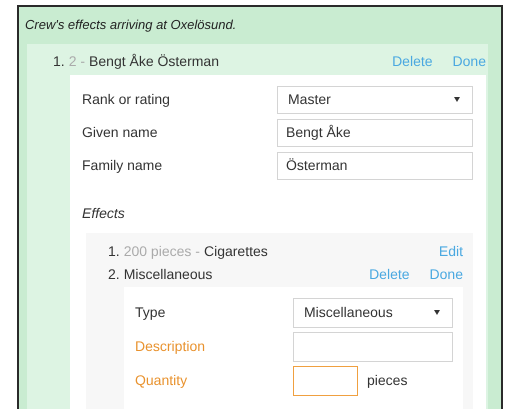 Image resolution: width=506 pixels, height=409 pixels. What do you see at coordinates (375, 132) in the screenshot?
I see `text-input-field: Bengt Åke` at bounding box center [375, 132].